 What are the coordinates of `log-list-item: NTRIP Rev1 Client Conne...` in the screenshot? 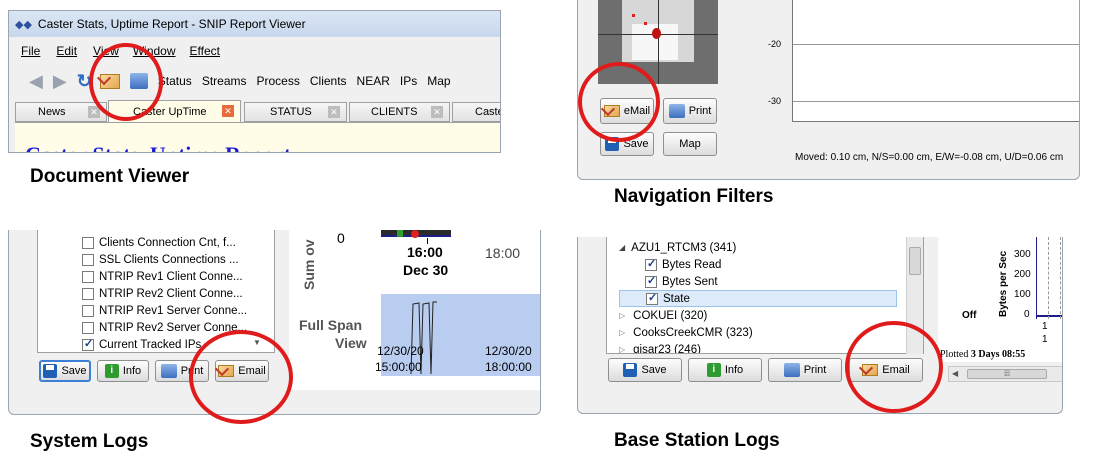 It's located at (178, 276).